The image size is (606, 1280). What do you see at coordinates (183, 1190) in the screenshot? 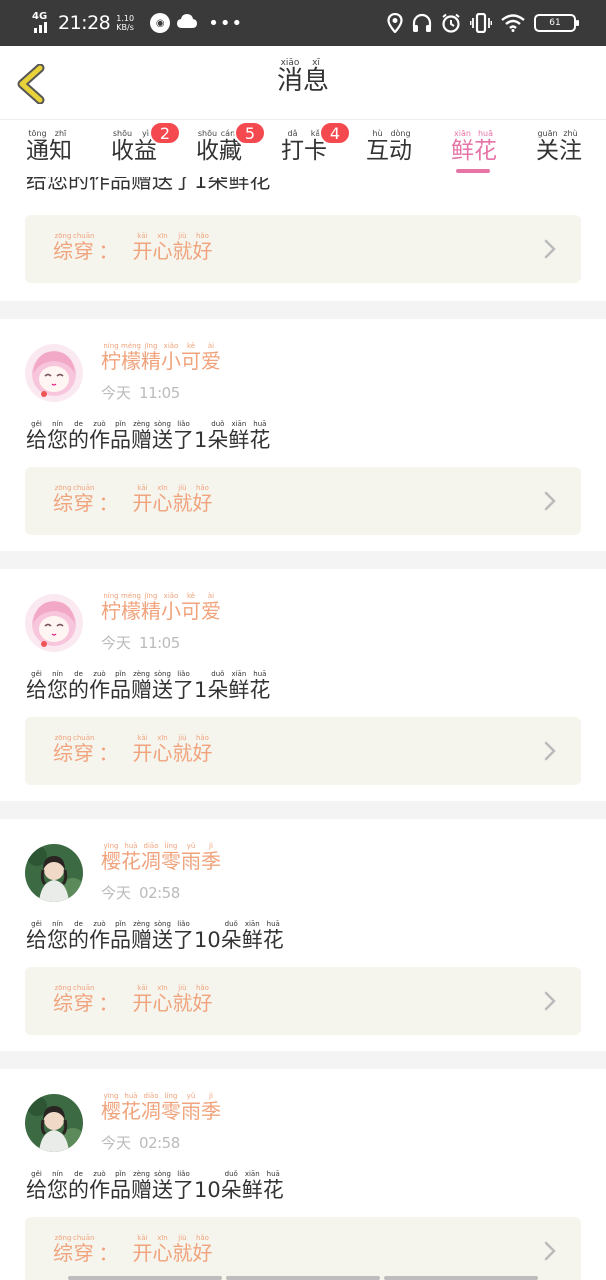
I see `hanzi: 了` at bounding box center [183, 1190].